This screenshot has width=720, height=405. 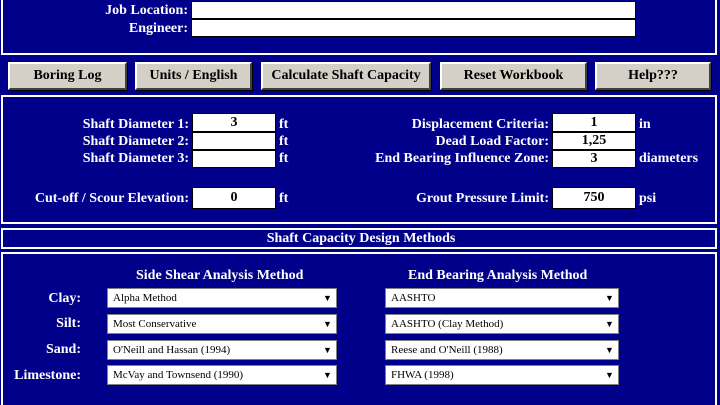 What do you see at coordinates (222, 298) in the screenshot?
I see `side-shear-clay-select: Alpha Method ▼` at bounding box center [222, 298].